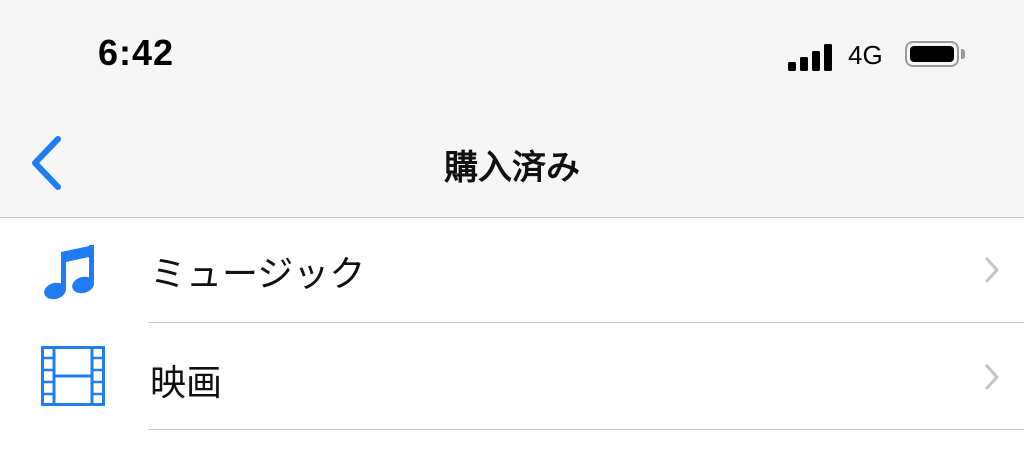 Image resolution: width=1024 pixels, height=471 pixels. What do you see at coordinates (586, 429) in the screenshot?
I see `row-separator` at bounding box center [586, 429].